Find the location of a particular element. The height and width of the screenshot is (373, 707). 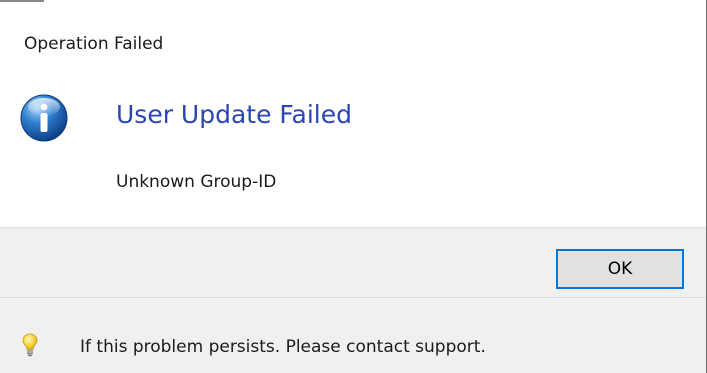

dialog-title: Operation Failed is located at coordinates (94, 44).